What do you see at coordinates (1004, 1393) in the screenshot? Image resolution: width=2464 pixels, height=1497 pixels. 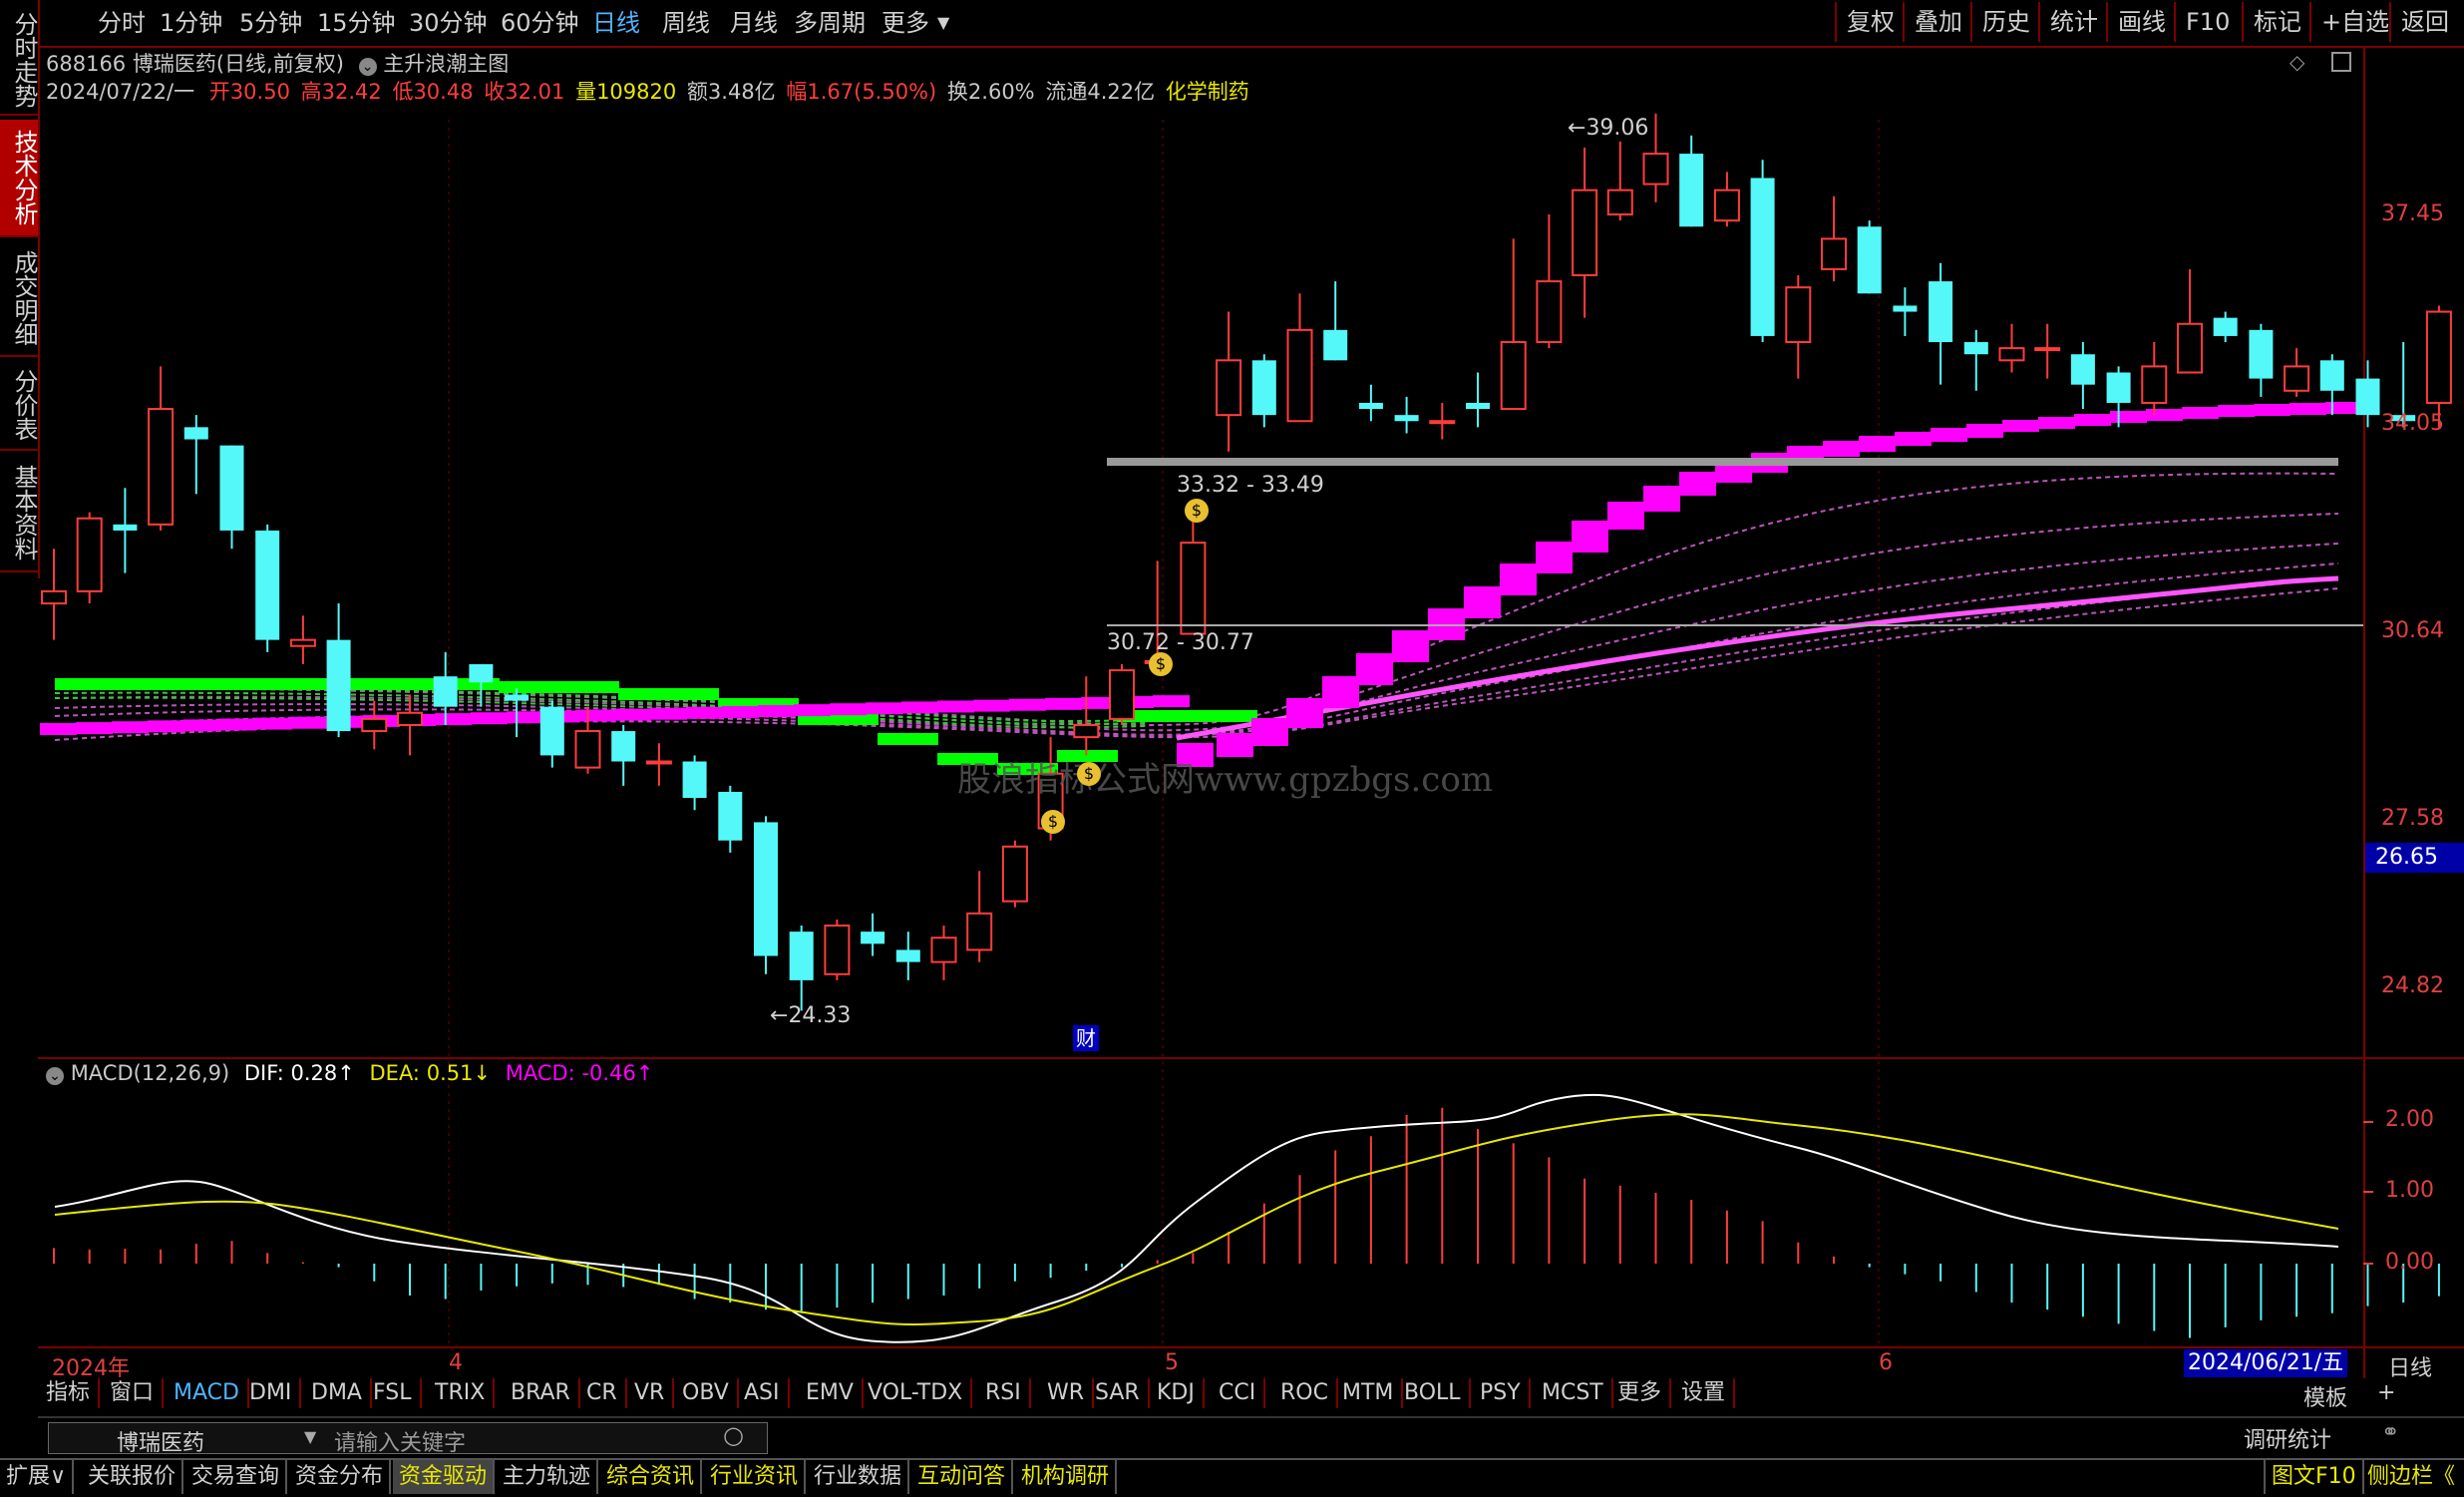 I see `indicator-tab-rsi: RSI` at bounding box center [1004, 1393].